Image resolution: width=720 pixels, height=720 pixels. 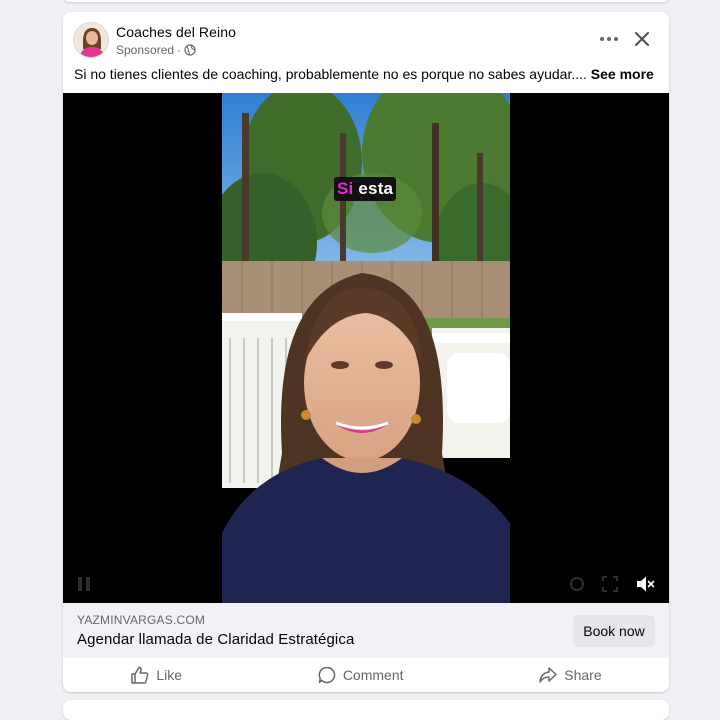 I want to click on volume-muted-icon, so click(x=646, y=584).